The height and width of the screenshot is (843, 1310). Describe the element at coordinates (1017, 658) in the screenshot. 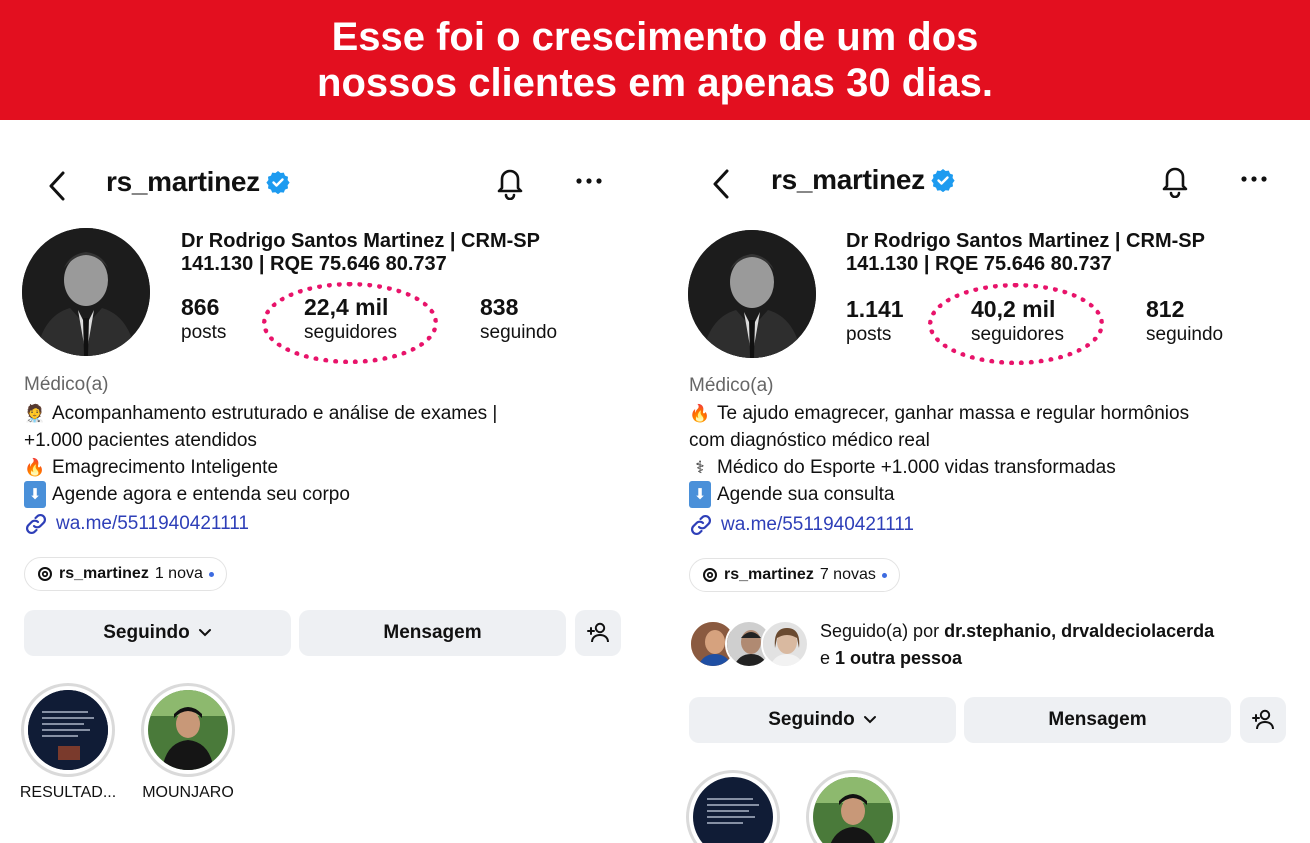

I see `followed-line-2: e 1 outra pessoa` at that location.